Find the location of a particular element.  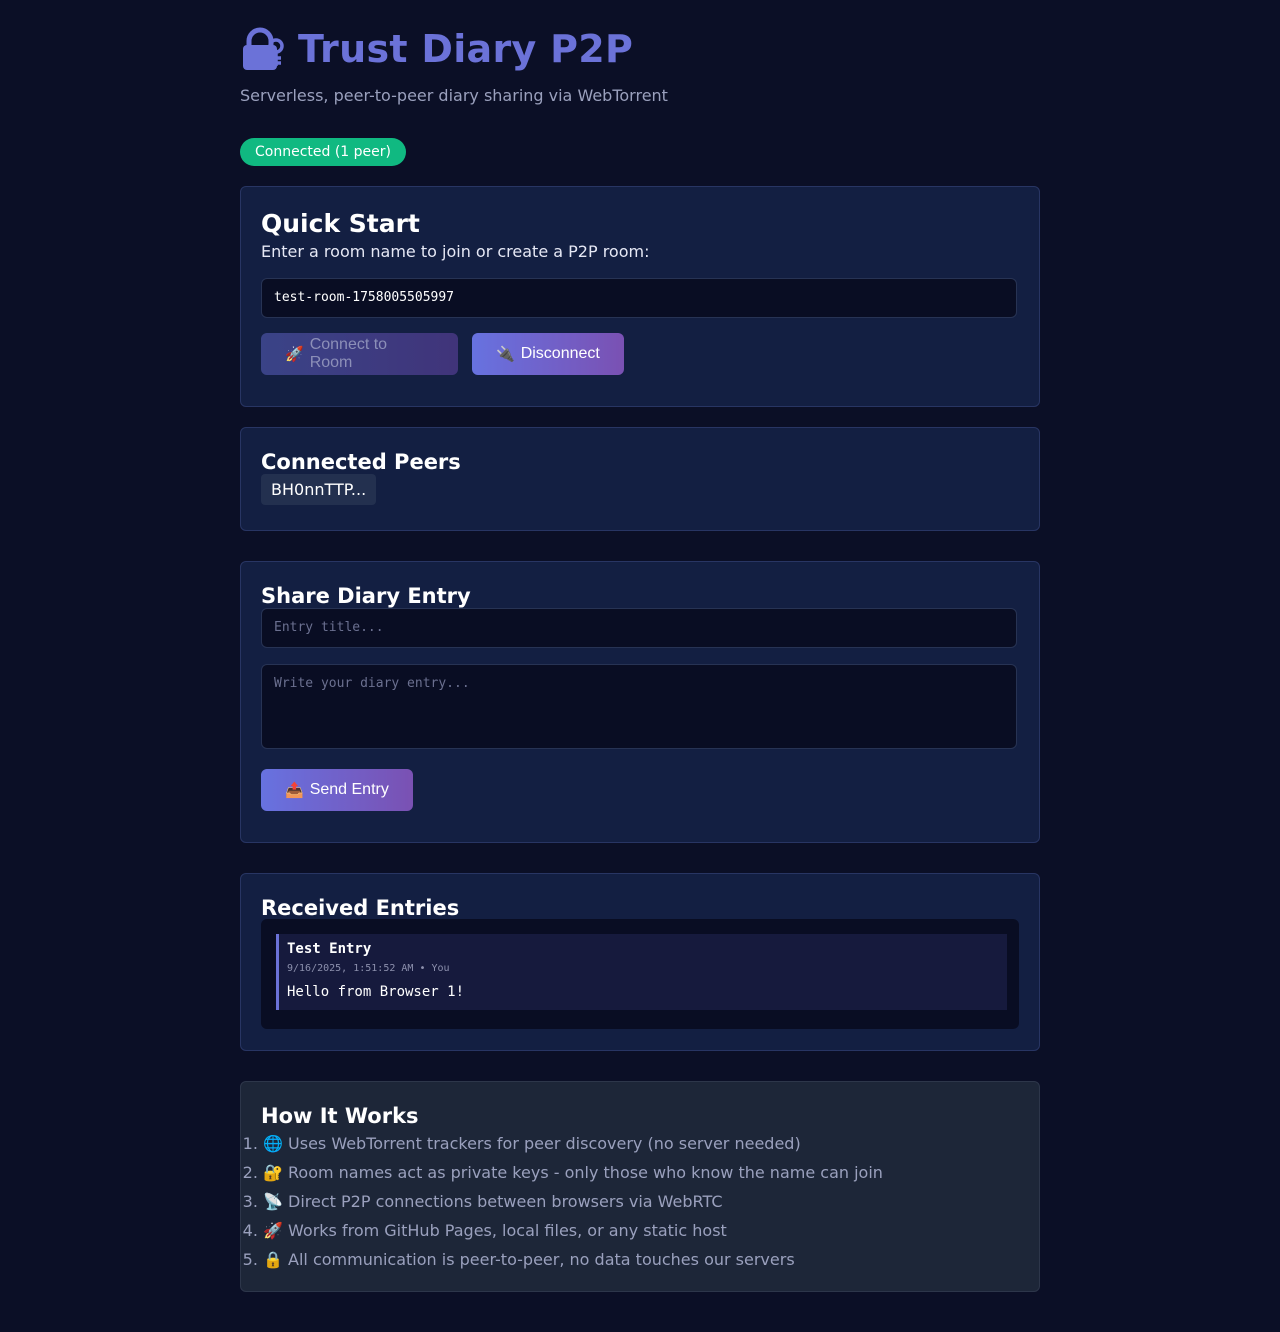

lock-key-icon: 🔐 is located at coordinates (273, 1172).